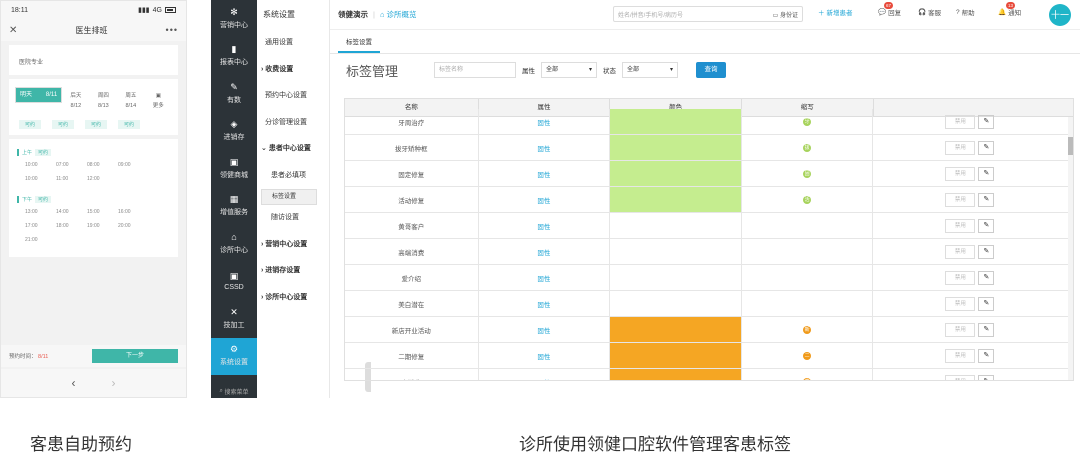 The height and width of the screenshot is (462, 1080). I want to click on submenu-item: ⌄ 患者中心设置, so click(293, 149).